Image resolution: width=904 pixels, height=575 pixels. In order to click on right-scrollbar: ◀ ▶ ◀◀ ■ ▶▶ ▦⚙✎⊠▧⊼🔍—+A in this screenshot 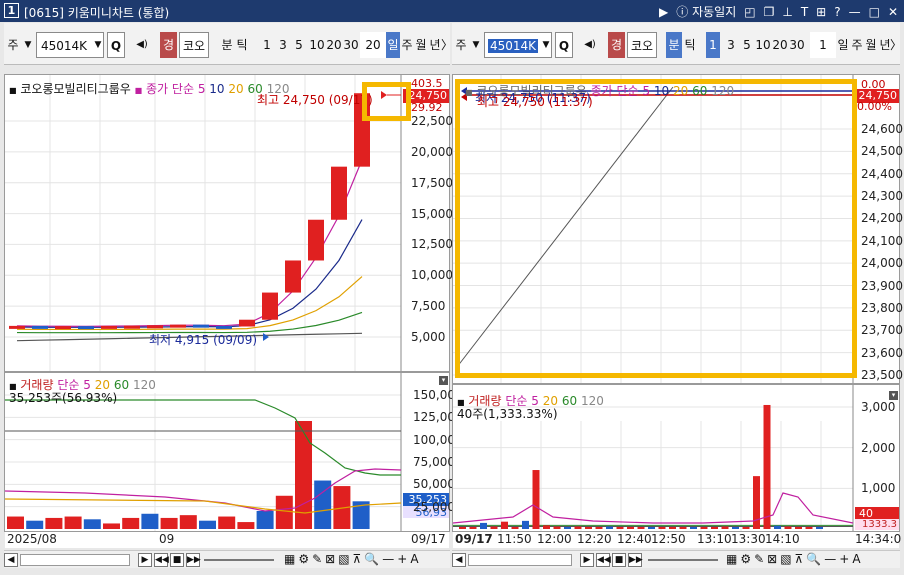, I will do `click(676, 559)`.